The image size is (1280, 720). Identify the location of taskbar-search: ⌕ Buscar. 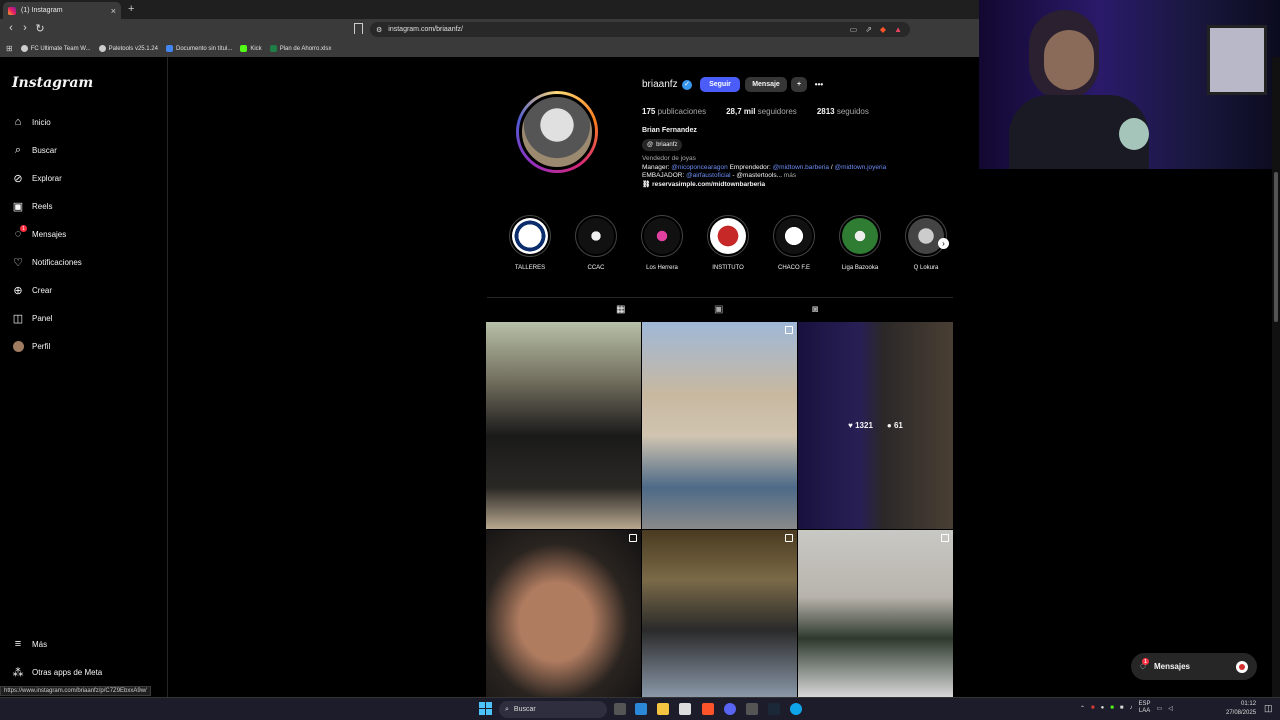
(553, 709).